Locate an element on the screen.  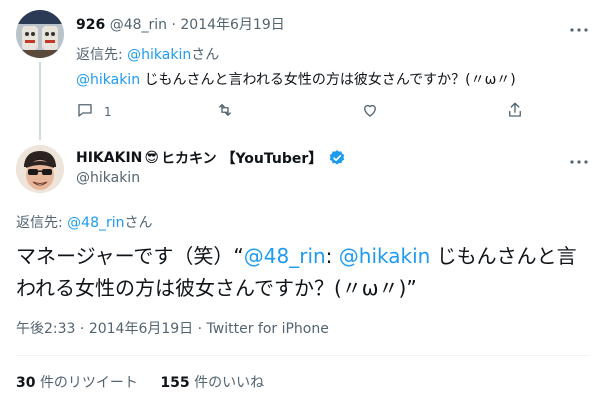
tweet-metadata: 午後2:33 · 2014年6月19日 · Twitter for iPhone is located at coordinates (172, 328).